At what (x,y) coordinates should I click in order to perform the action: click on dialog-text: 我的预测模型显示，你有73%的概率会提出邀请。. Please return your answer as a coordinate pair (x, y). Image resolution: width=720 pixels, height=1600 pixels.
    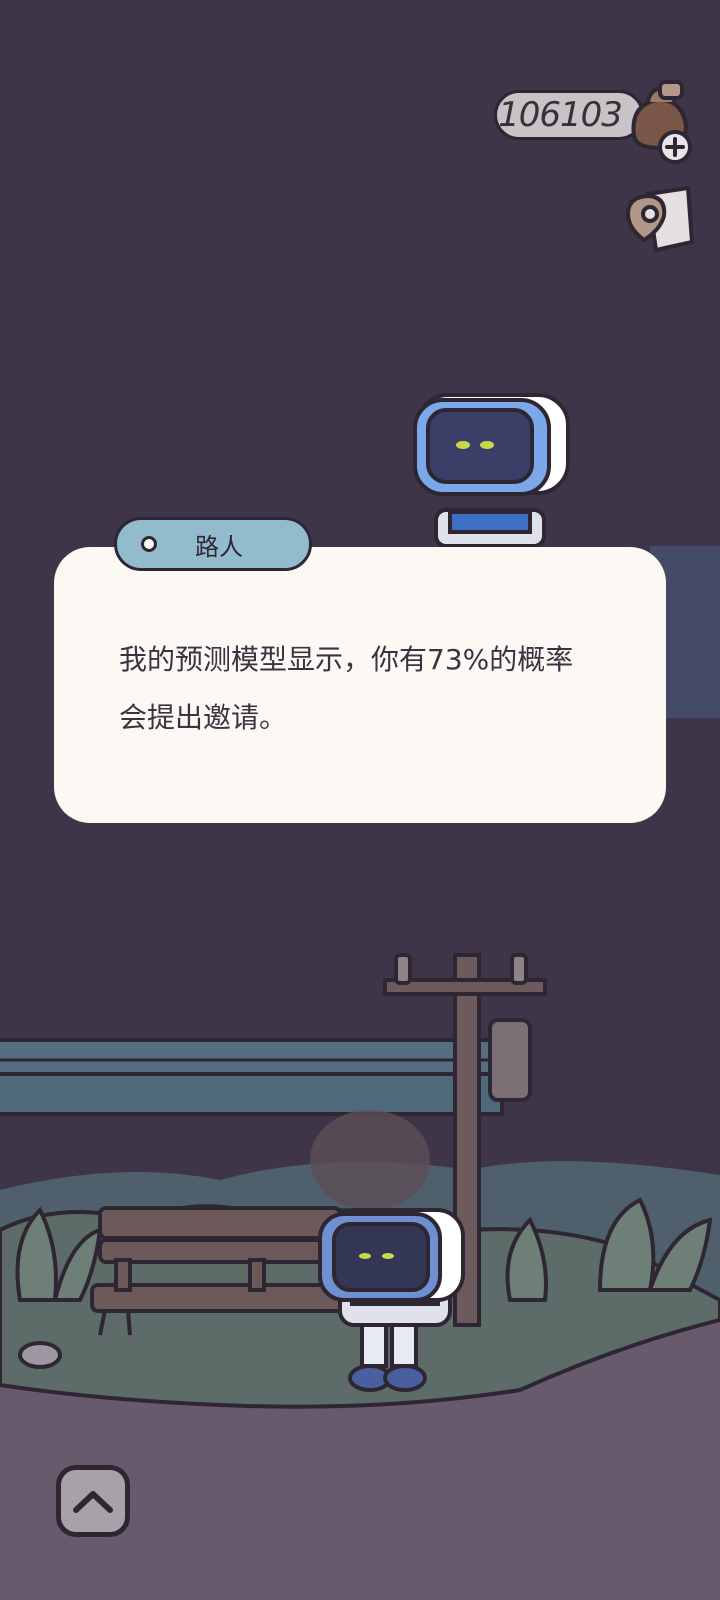
    Looking at the image, I should click on (346, 688).